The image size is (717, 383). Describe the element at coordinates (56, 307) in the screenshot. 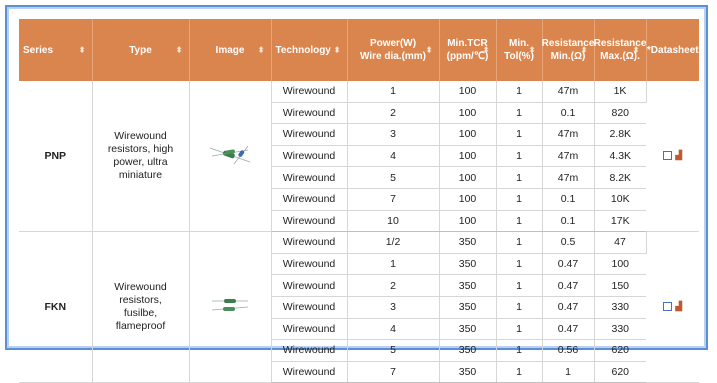

I see `cell-series: FKN` at that location.